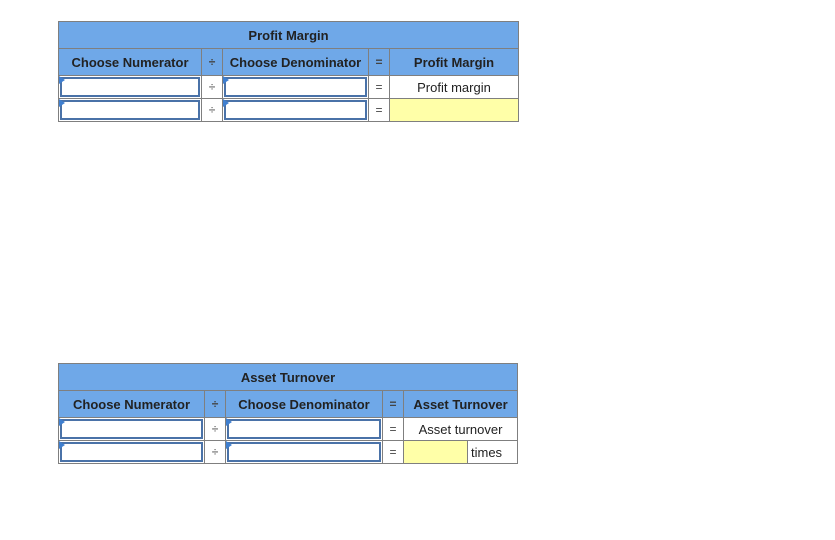  What do you see at coordinates (454, 62) in the screenshot?
I see `result-header: Profit Margin` at bounding box center [454, 62].